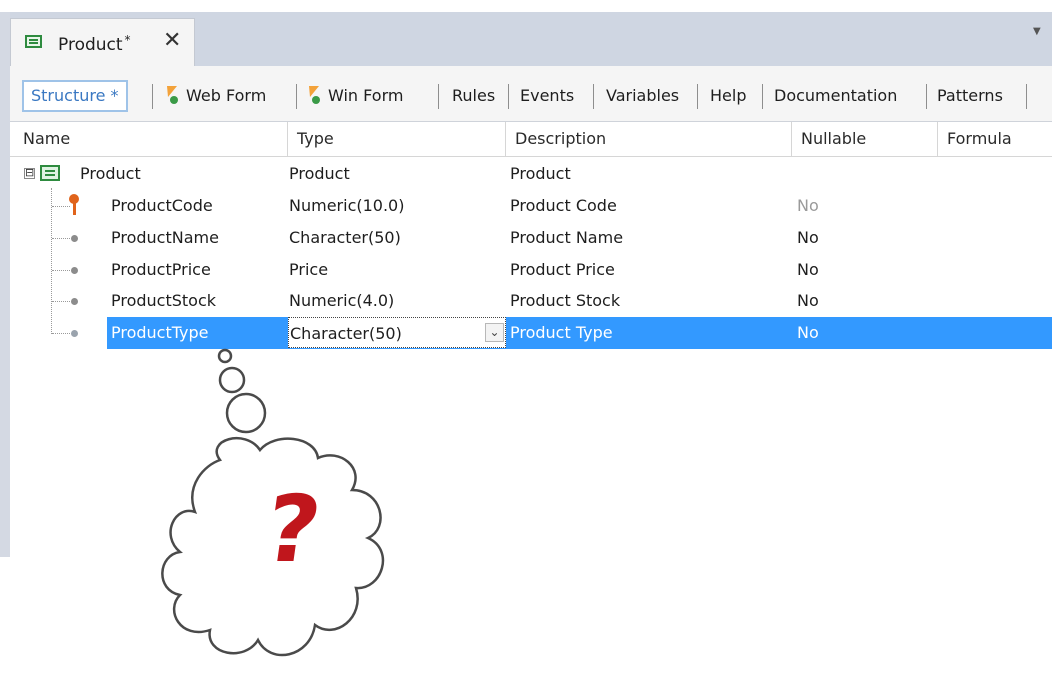 The width and height of the screenshot is (1052, 683). I want to click on table-row: ProductPrice Price Product Price No, so click(531, 270).